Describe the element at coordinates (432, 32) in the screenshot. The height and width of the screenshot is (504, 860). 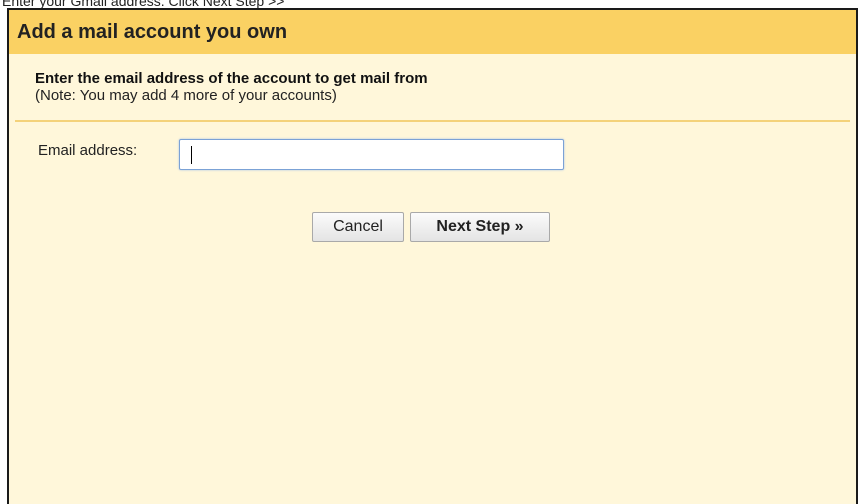
I see `dialog-title-bar: Add a mail account you own` at that location.